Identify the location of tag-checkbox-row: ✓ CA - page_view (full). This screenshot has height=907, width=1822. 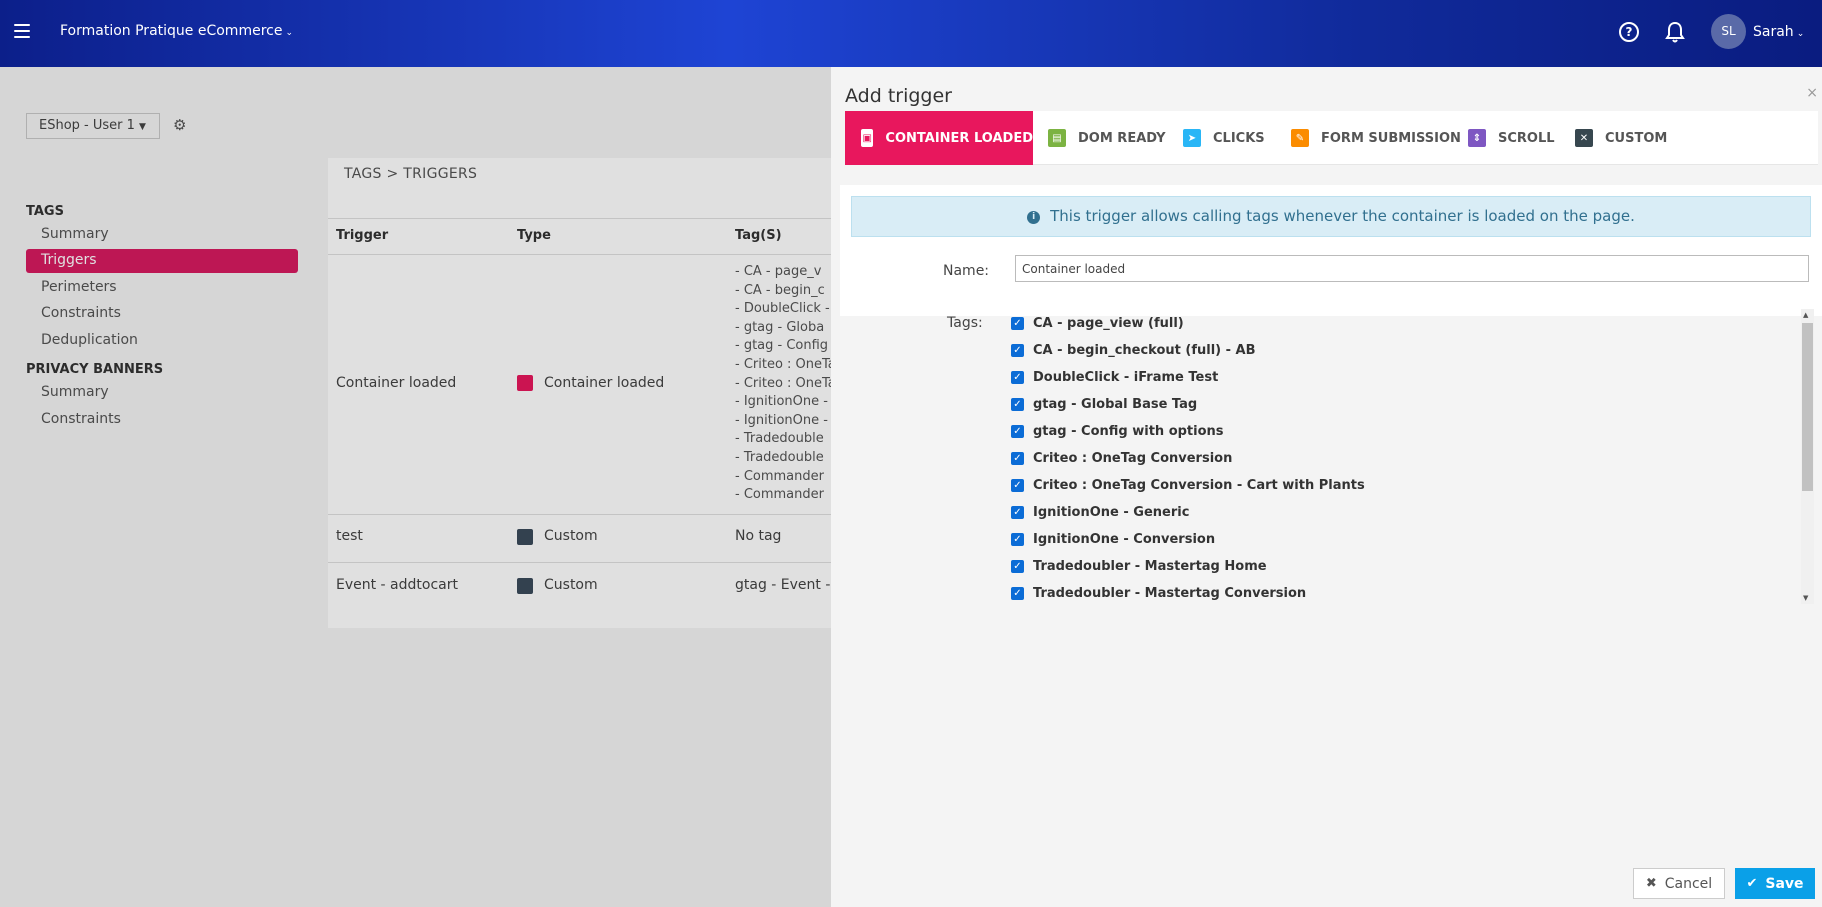
(1097, 323).